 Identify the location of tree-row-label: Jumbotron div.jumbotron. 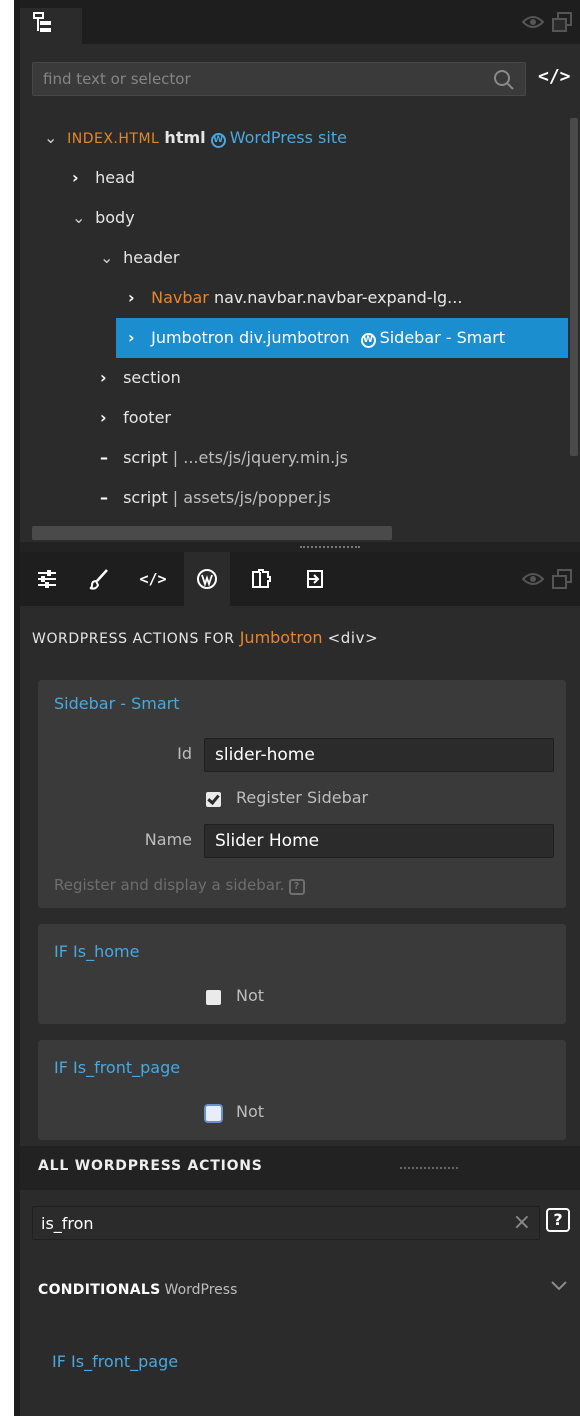
(250, 337).